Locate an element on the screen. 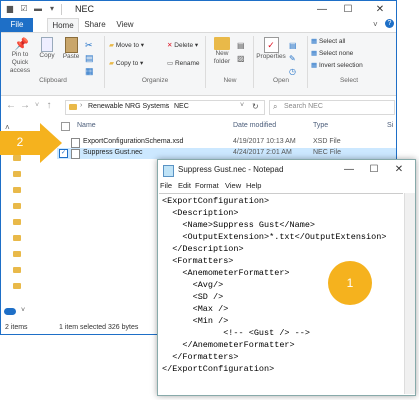 Image resolution: width=419 pixels, height=400 pixels. back-icon: ← is located at coordinates (11, 105).